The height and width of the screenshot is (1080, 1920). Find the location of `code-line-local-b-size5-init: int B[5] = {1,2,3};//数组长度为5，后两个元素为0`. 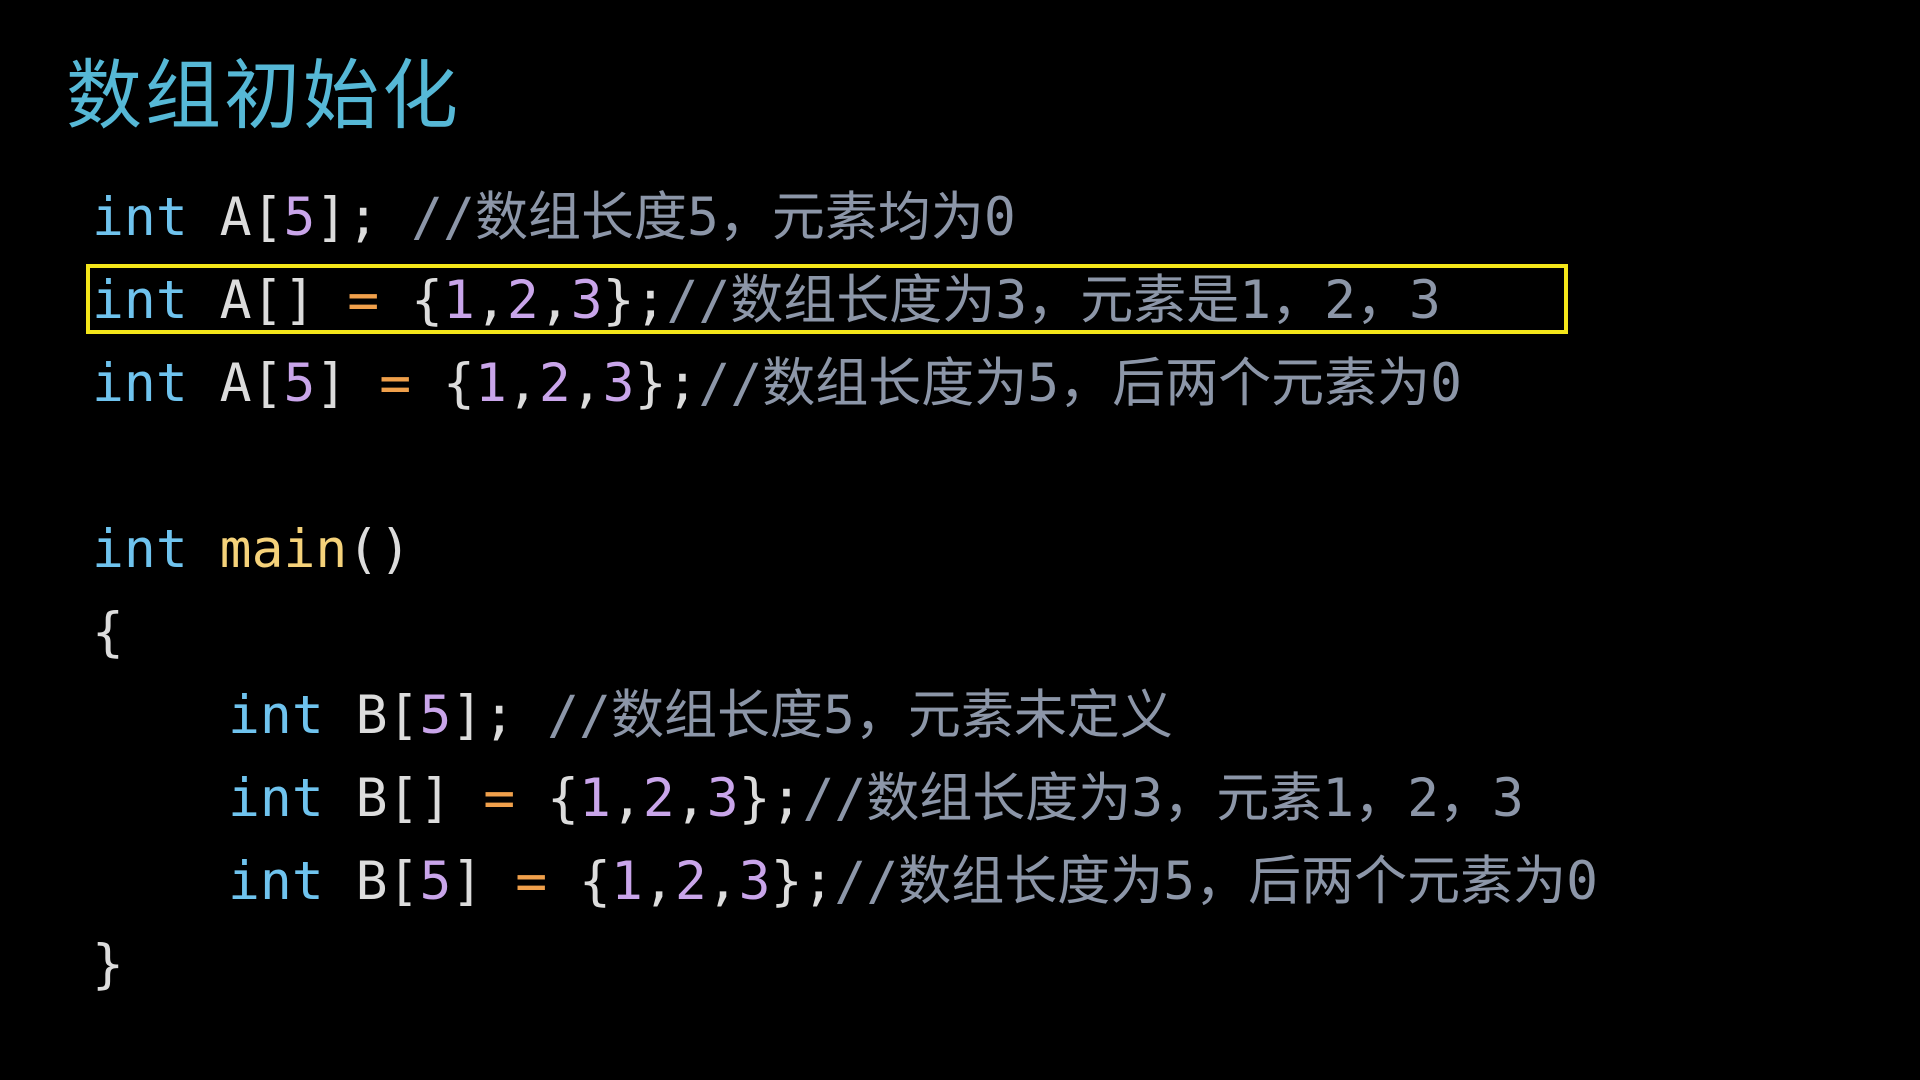

code-line-local-b-size5-init: int B[5] = {1,2,3};//数组长度为5，后两个元素为0 is located at coordinates (845, 881).